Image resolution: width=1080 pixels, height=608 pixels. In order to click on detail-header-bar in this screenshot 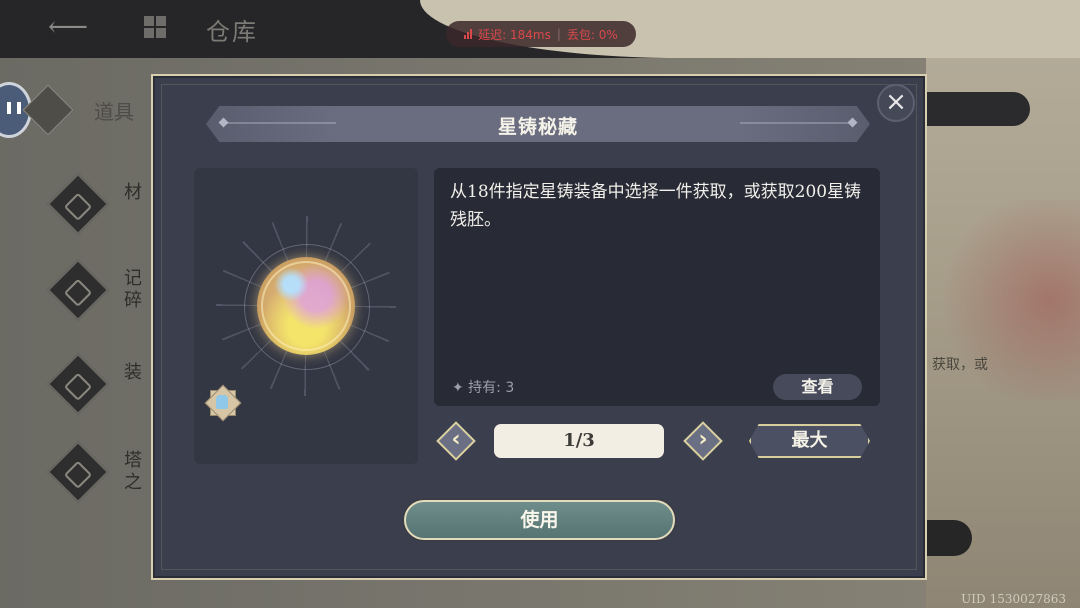, I will do `click(978, 109)`.